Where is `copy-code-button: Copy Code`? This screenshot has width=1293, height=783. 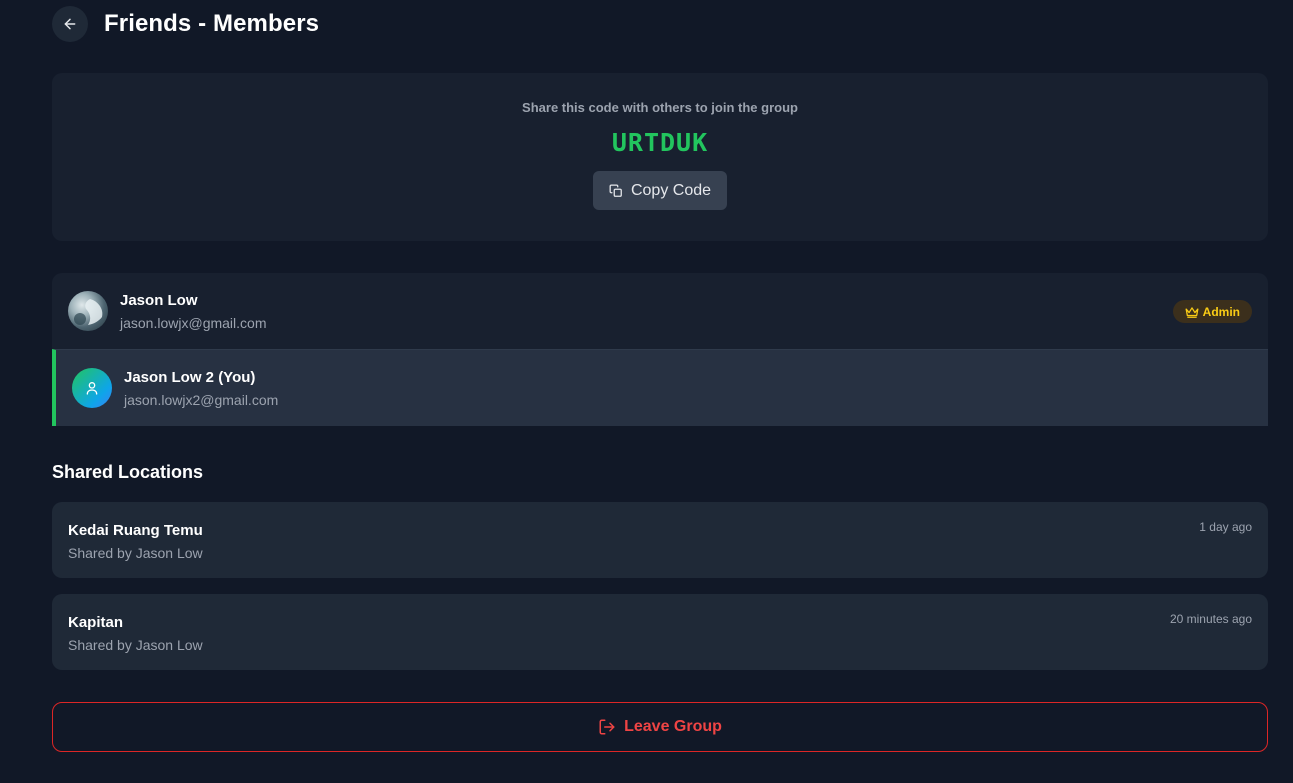
copy-code-button: Copy Code is located at coordinates (660, 190).